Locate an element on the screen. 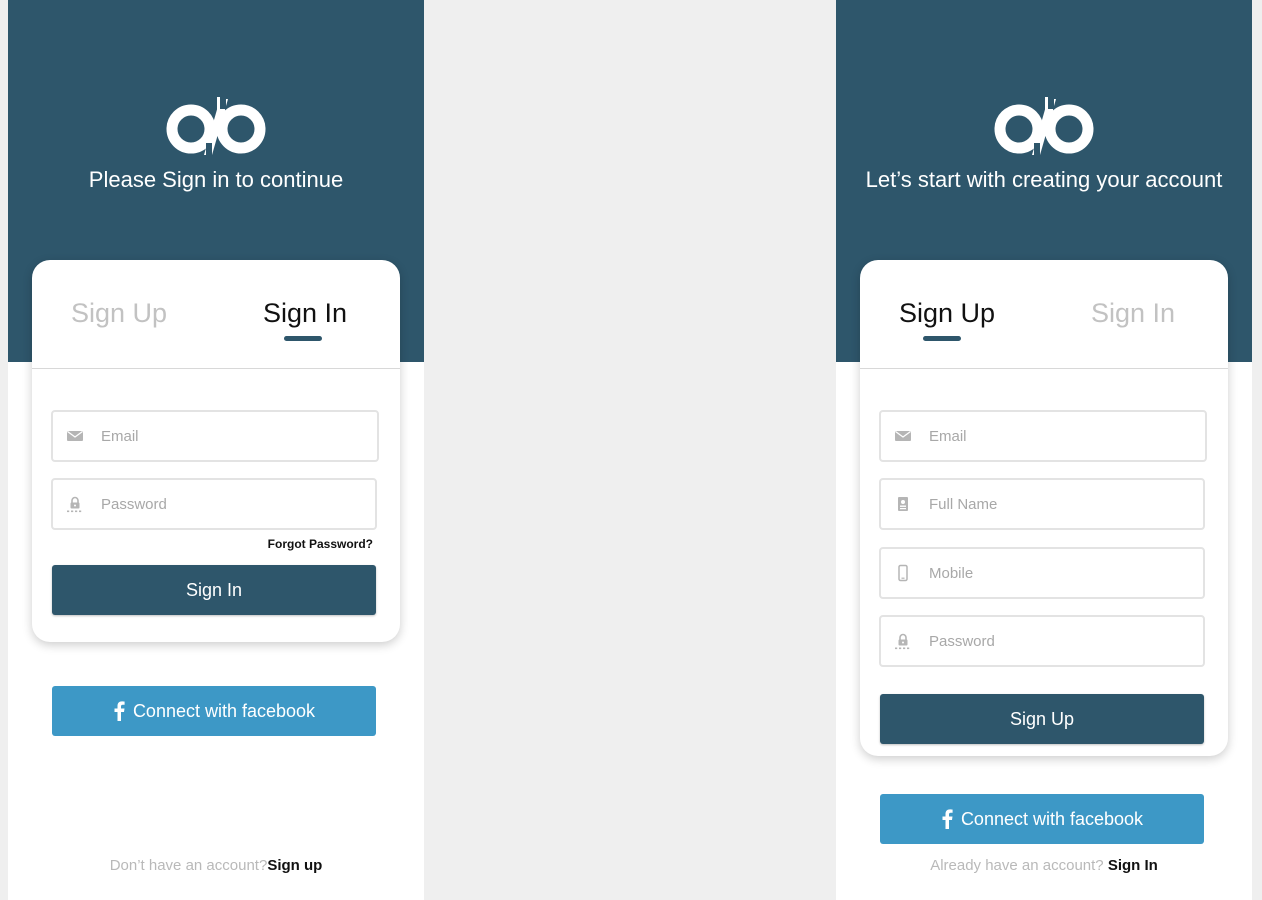 This screenshot has height=900, width=1262. signin-card: Sign Up Sign In Forgot Password? Sign In is located at coordinates (216, 451).